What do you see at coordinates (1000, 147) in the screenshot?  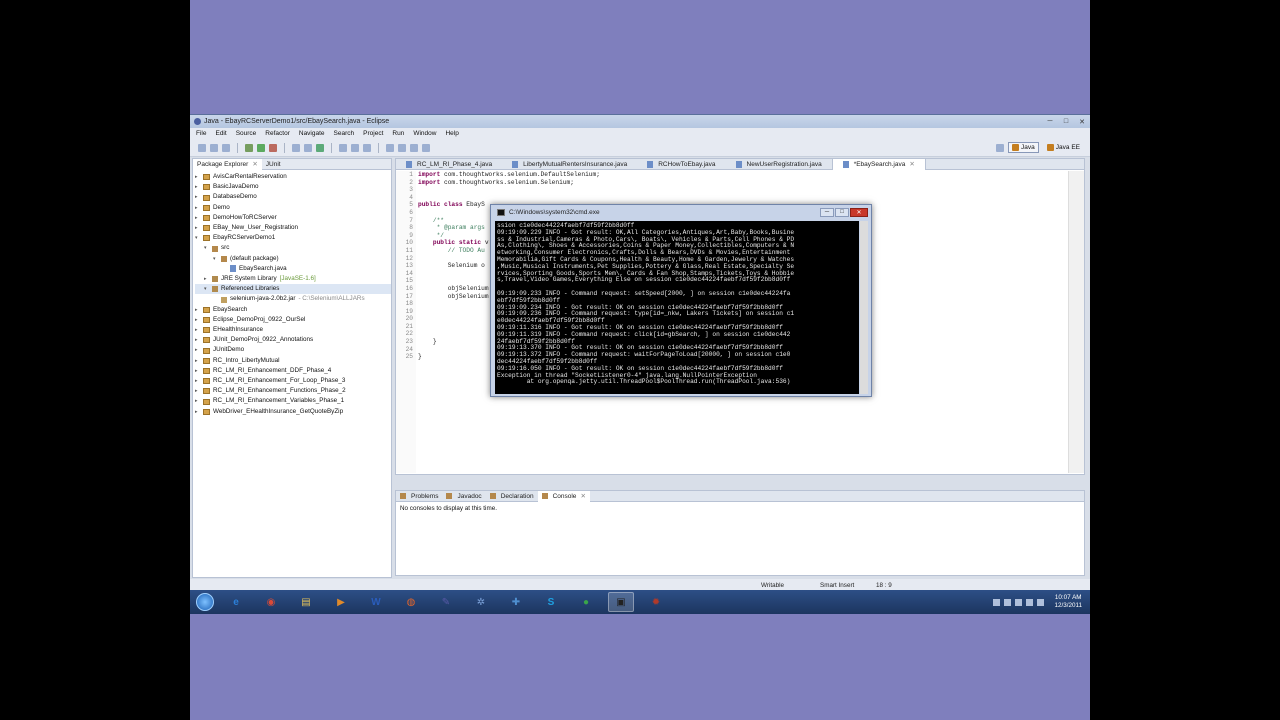 I see `open-perspective-icon` at bounding box center [1000, 147].